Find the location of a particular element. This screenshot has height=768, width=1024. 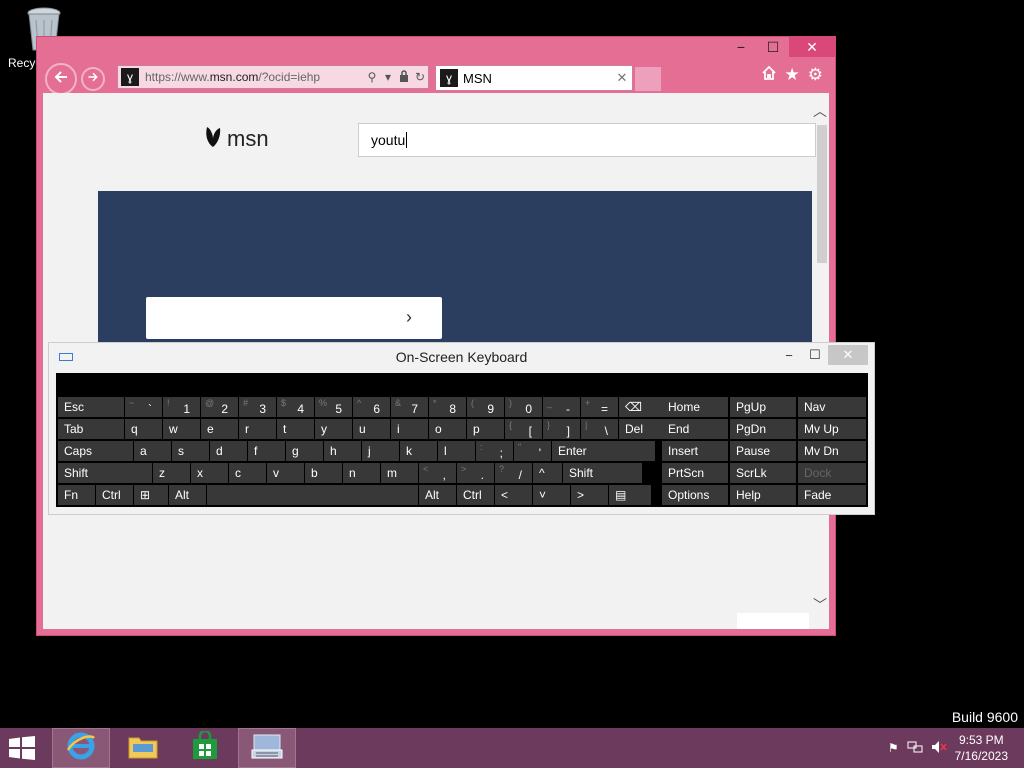

osk-key: ^ 6 is located at coordinates (371, 407).